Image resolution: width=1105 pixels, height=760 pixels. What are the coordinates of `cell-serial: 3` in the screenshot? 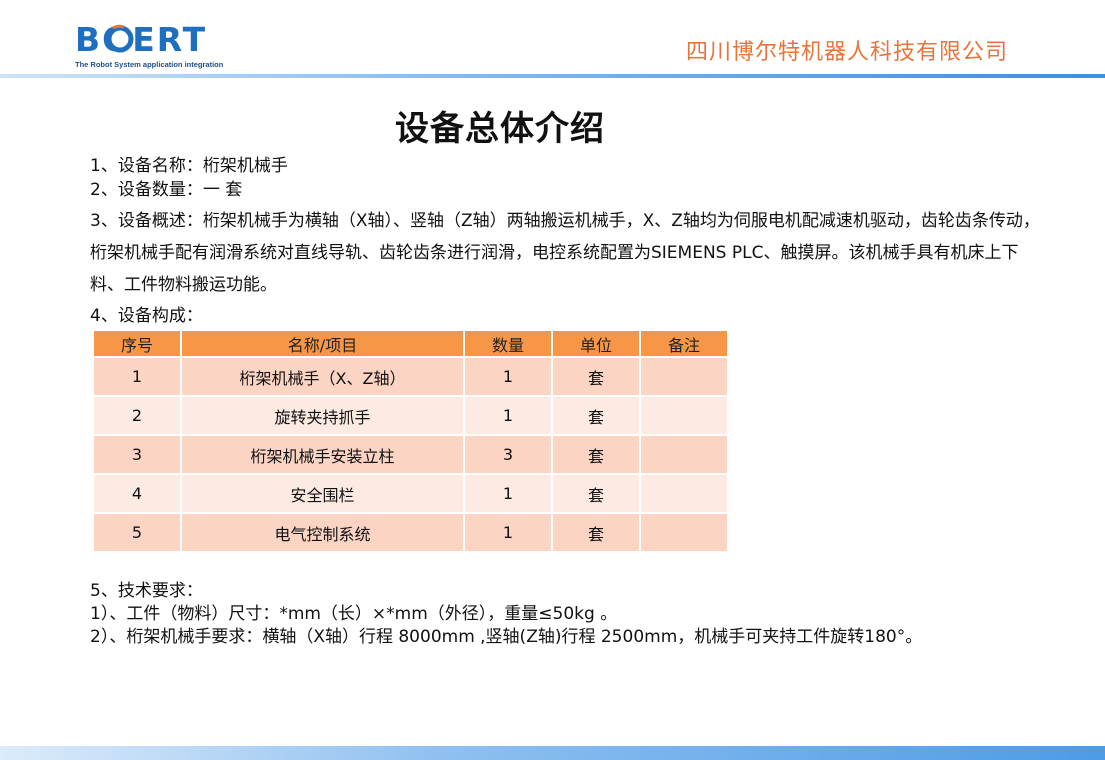 It's located at (137, 454).